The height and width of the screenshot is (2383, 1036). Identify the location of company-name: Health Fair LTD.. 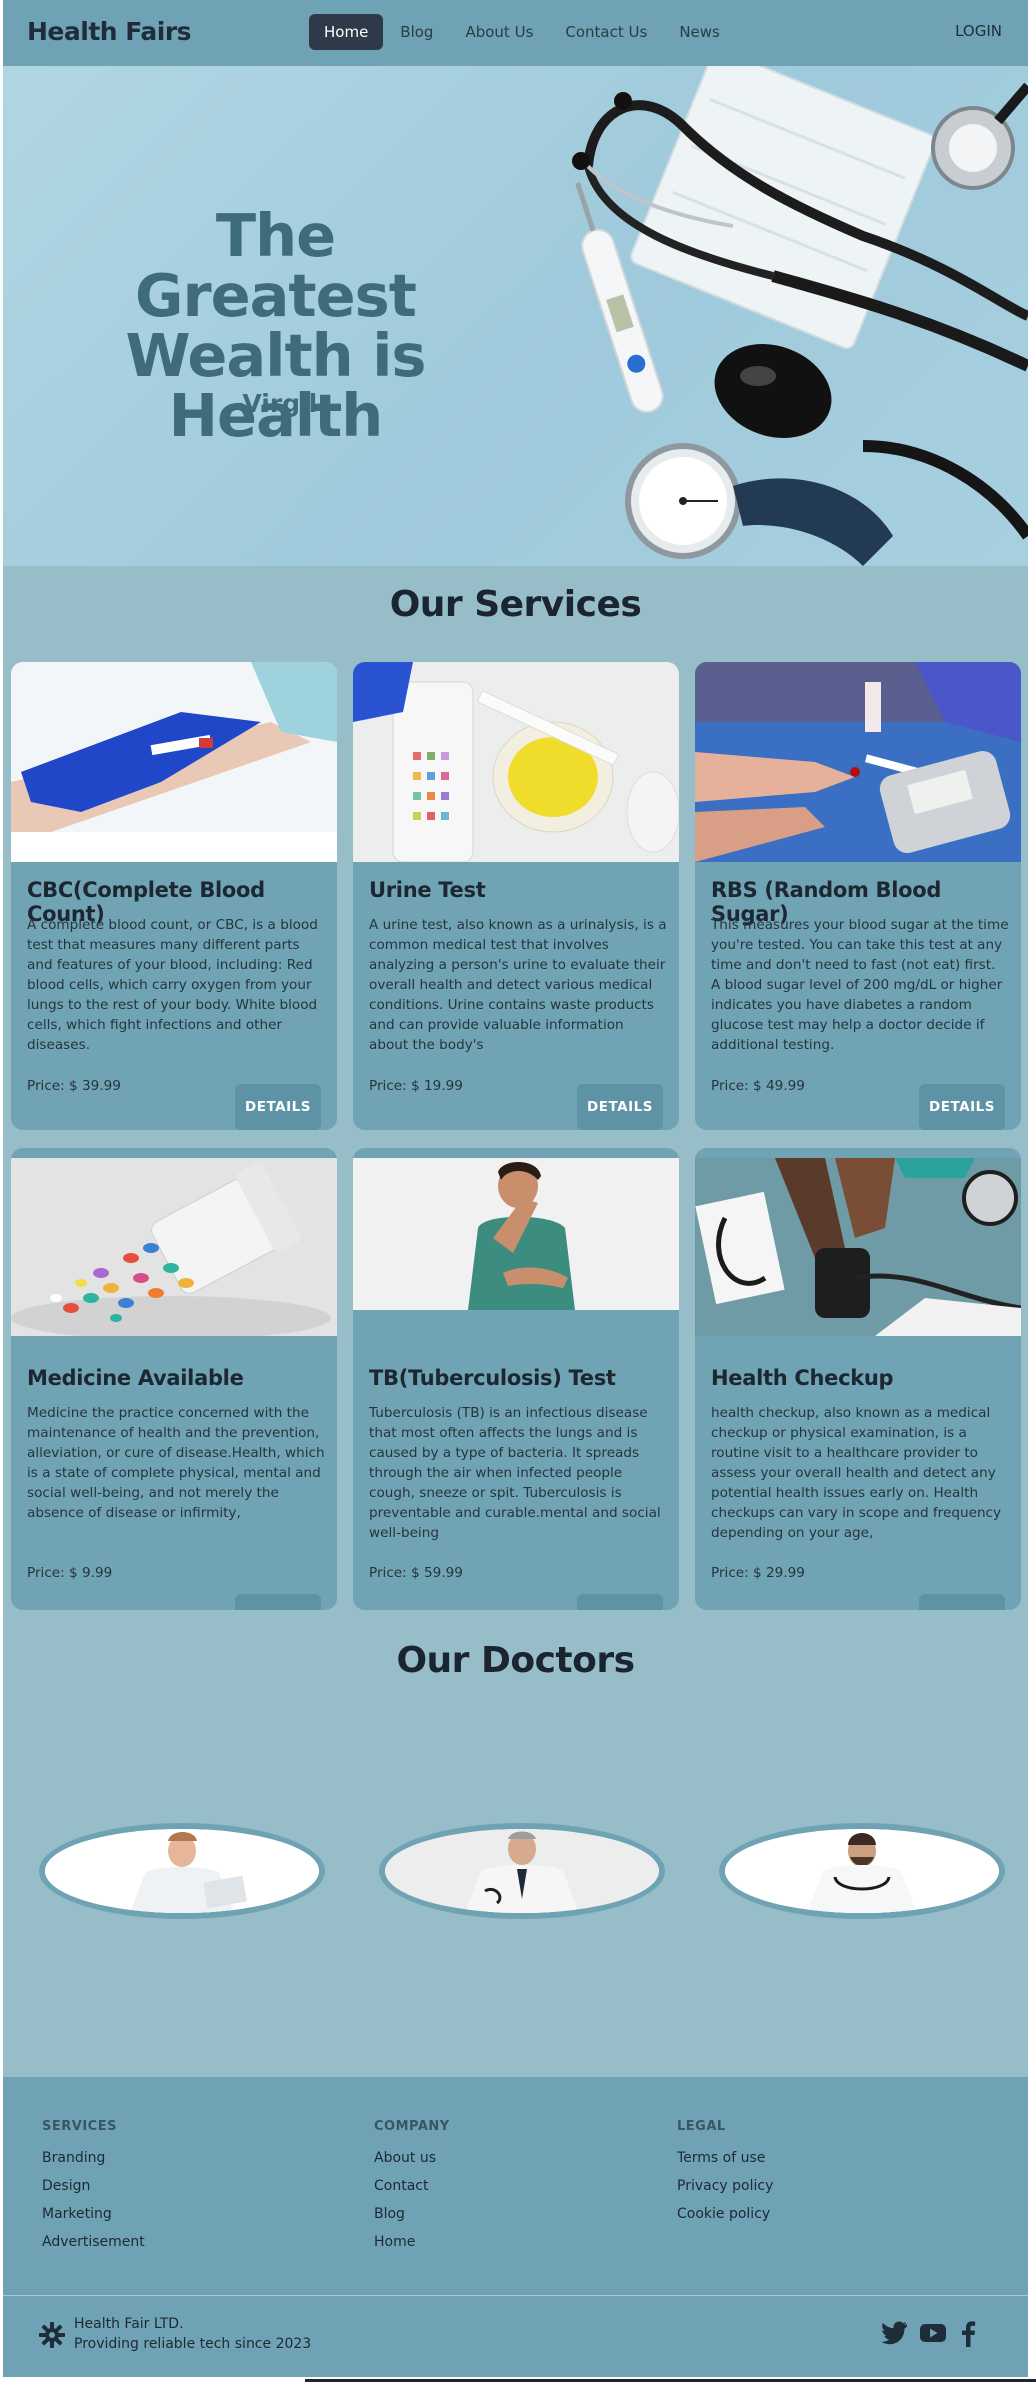
(129, 2324).